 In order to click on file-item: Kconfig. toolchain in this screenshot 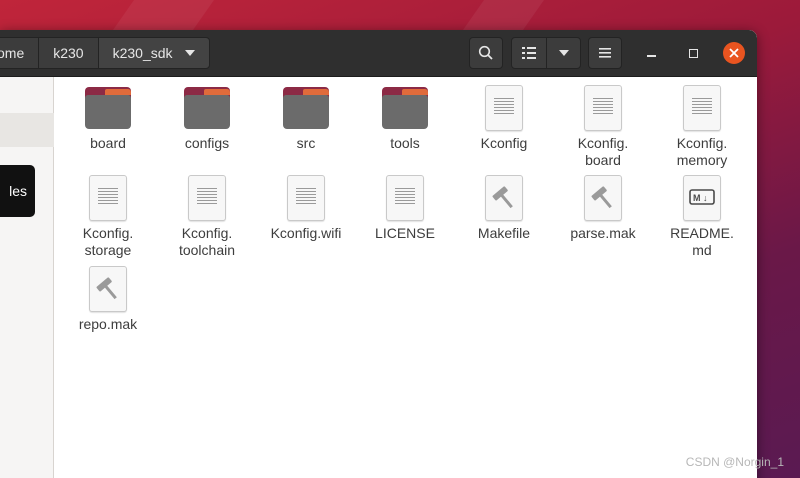, I will do `click(207, 217)`.